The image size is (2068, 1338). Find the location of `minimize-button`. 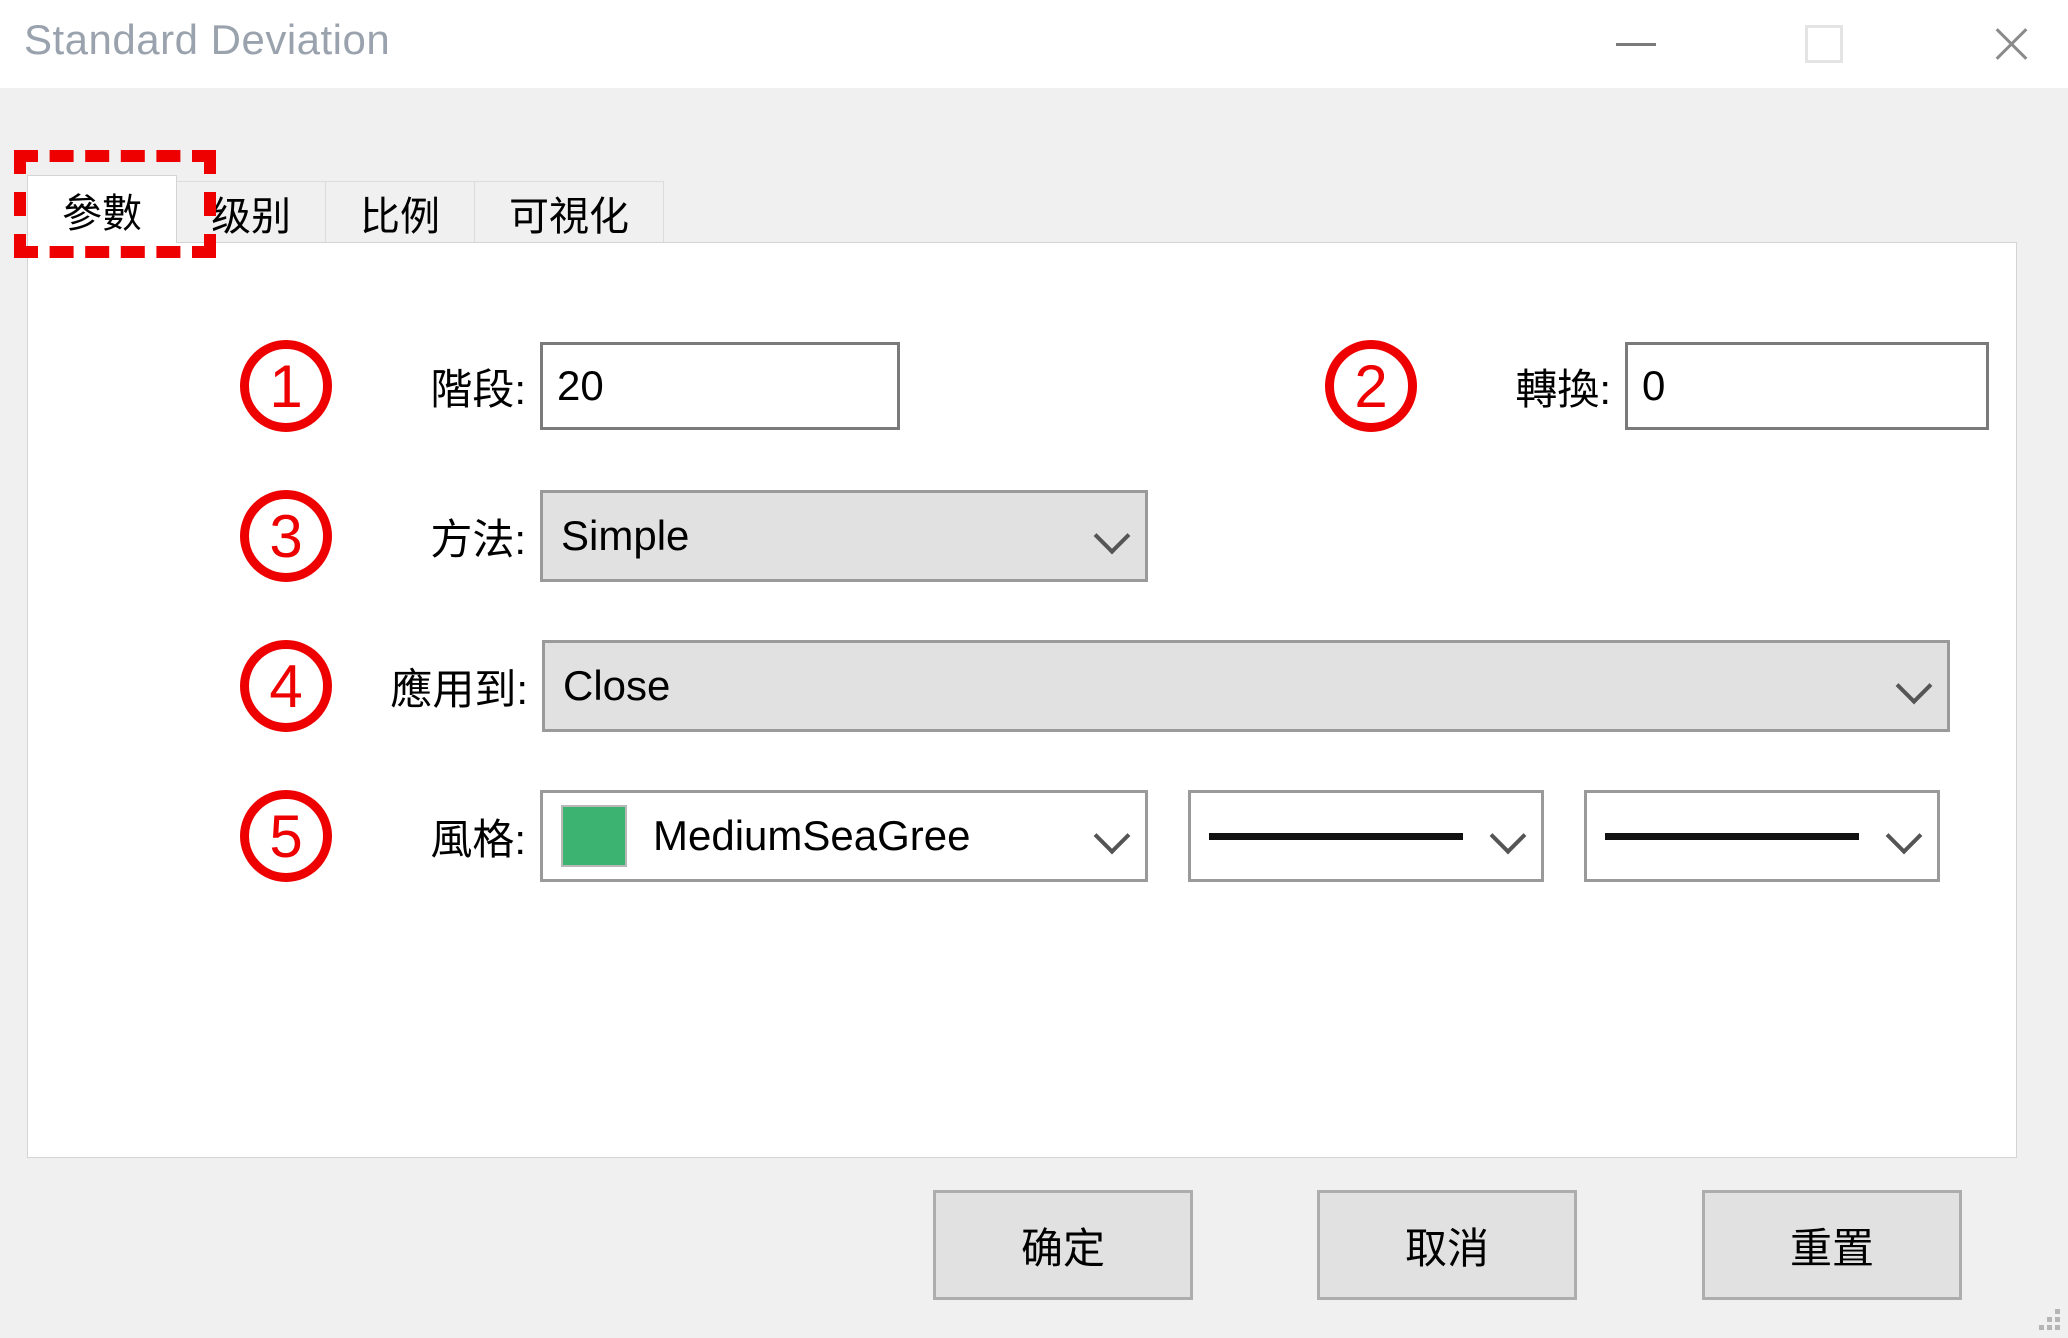

minimize-button is located at coordinates (1636, 44).